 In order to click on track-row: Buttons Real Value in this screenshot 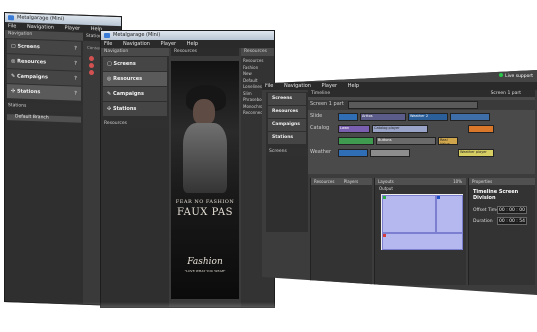, I will do `click(421, 141)`.